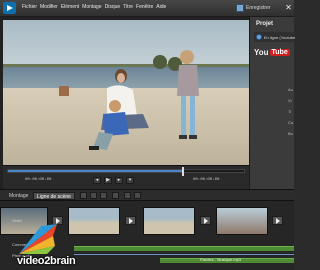  What do you see at coordinates (97, 180) in the screenshot?
I see `step-back-button: ◂` at bounding box center [97, 180].